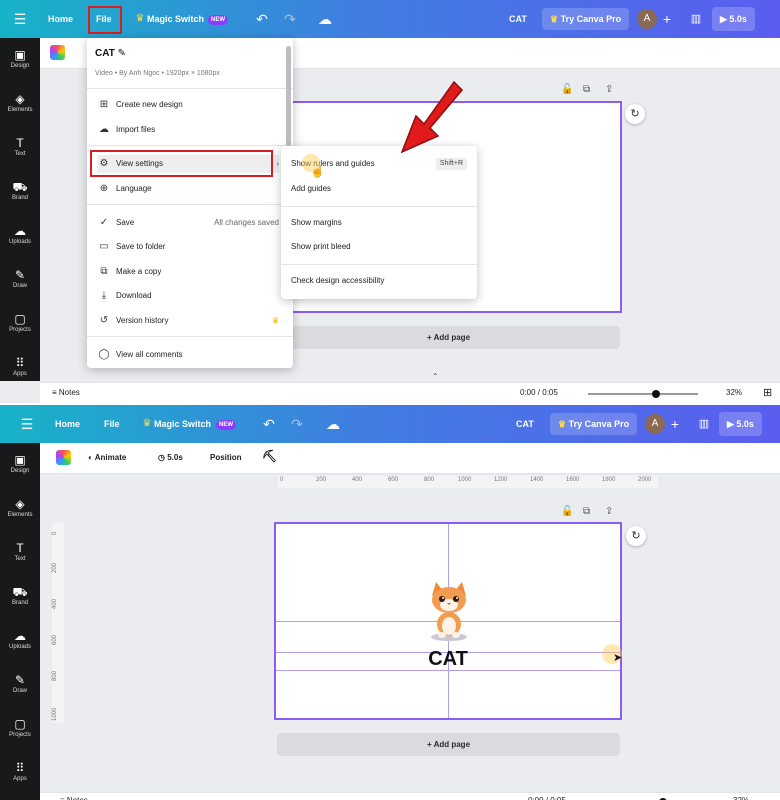 The image size is (780, 800). Describe the element at coordinates (20, 319) in the screenshot. I see `projects-icon: ▢` at that location.